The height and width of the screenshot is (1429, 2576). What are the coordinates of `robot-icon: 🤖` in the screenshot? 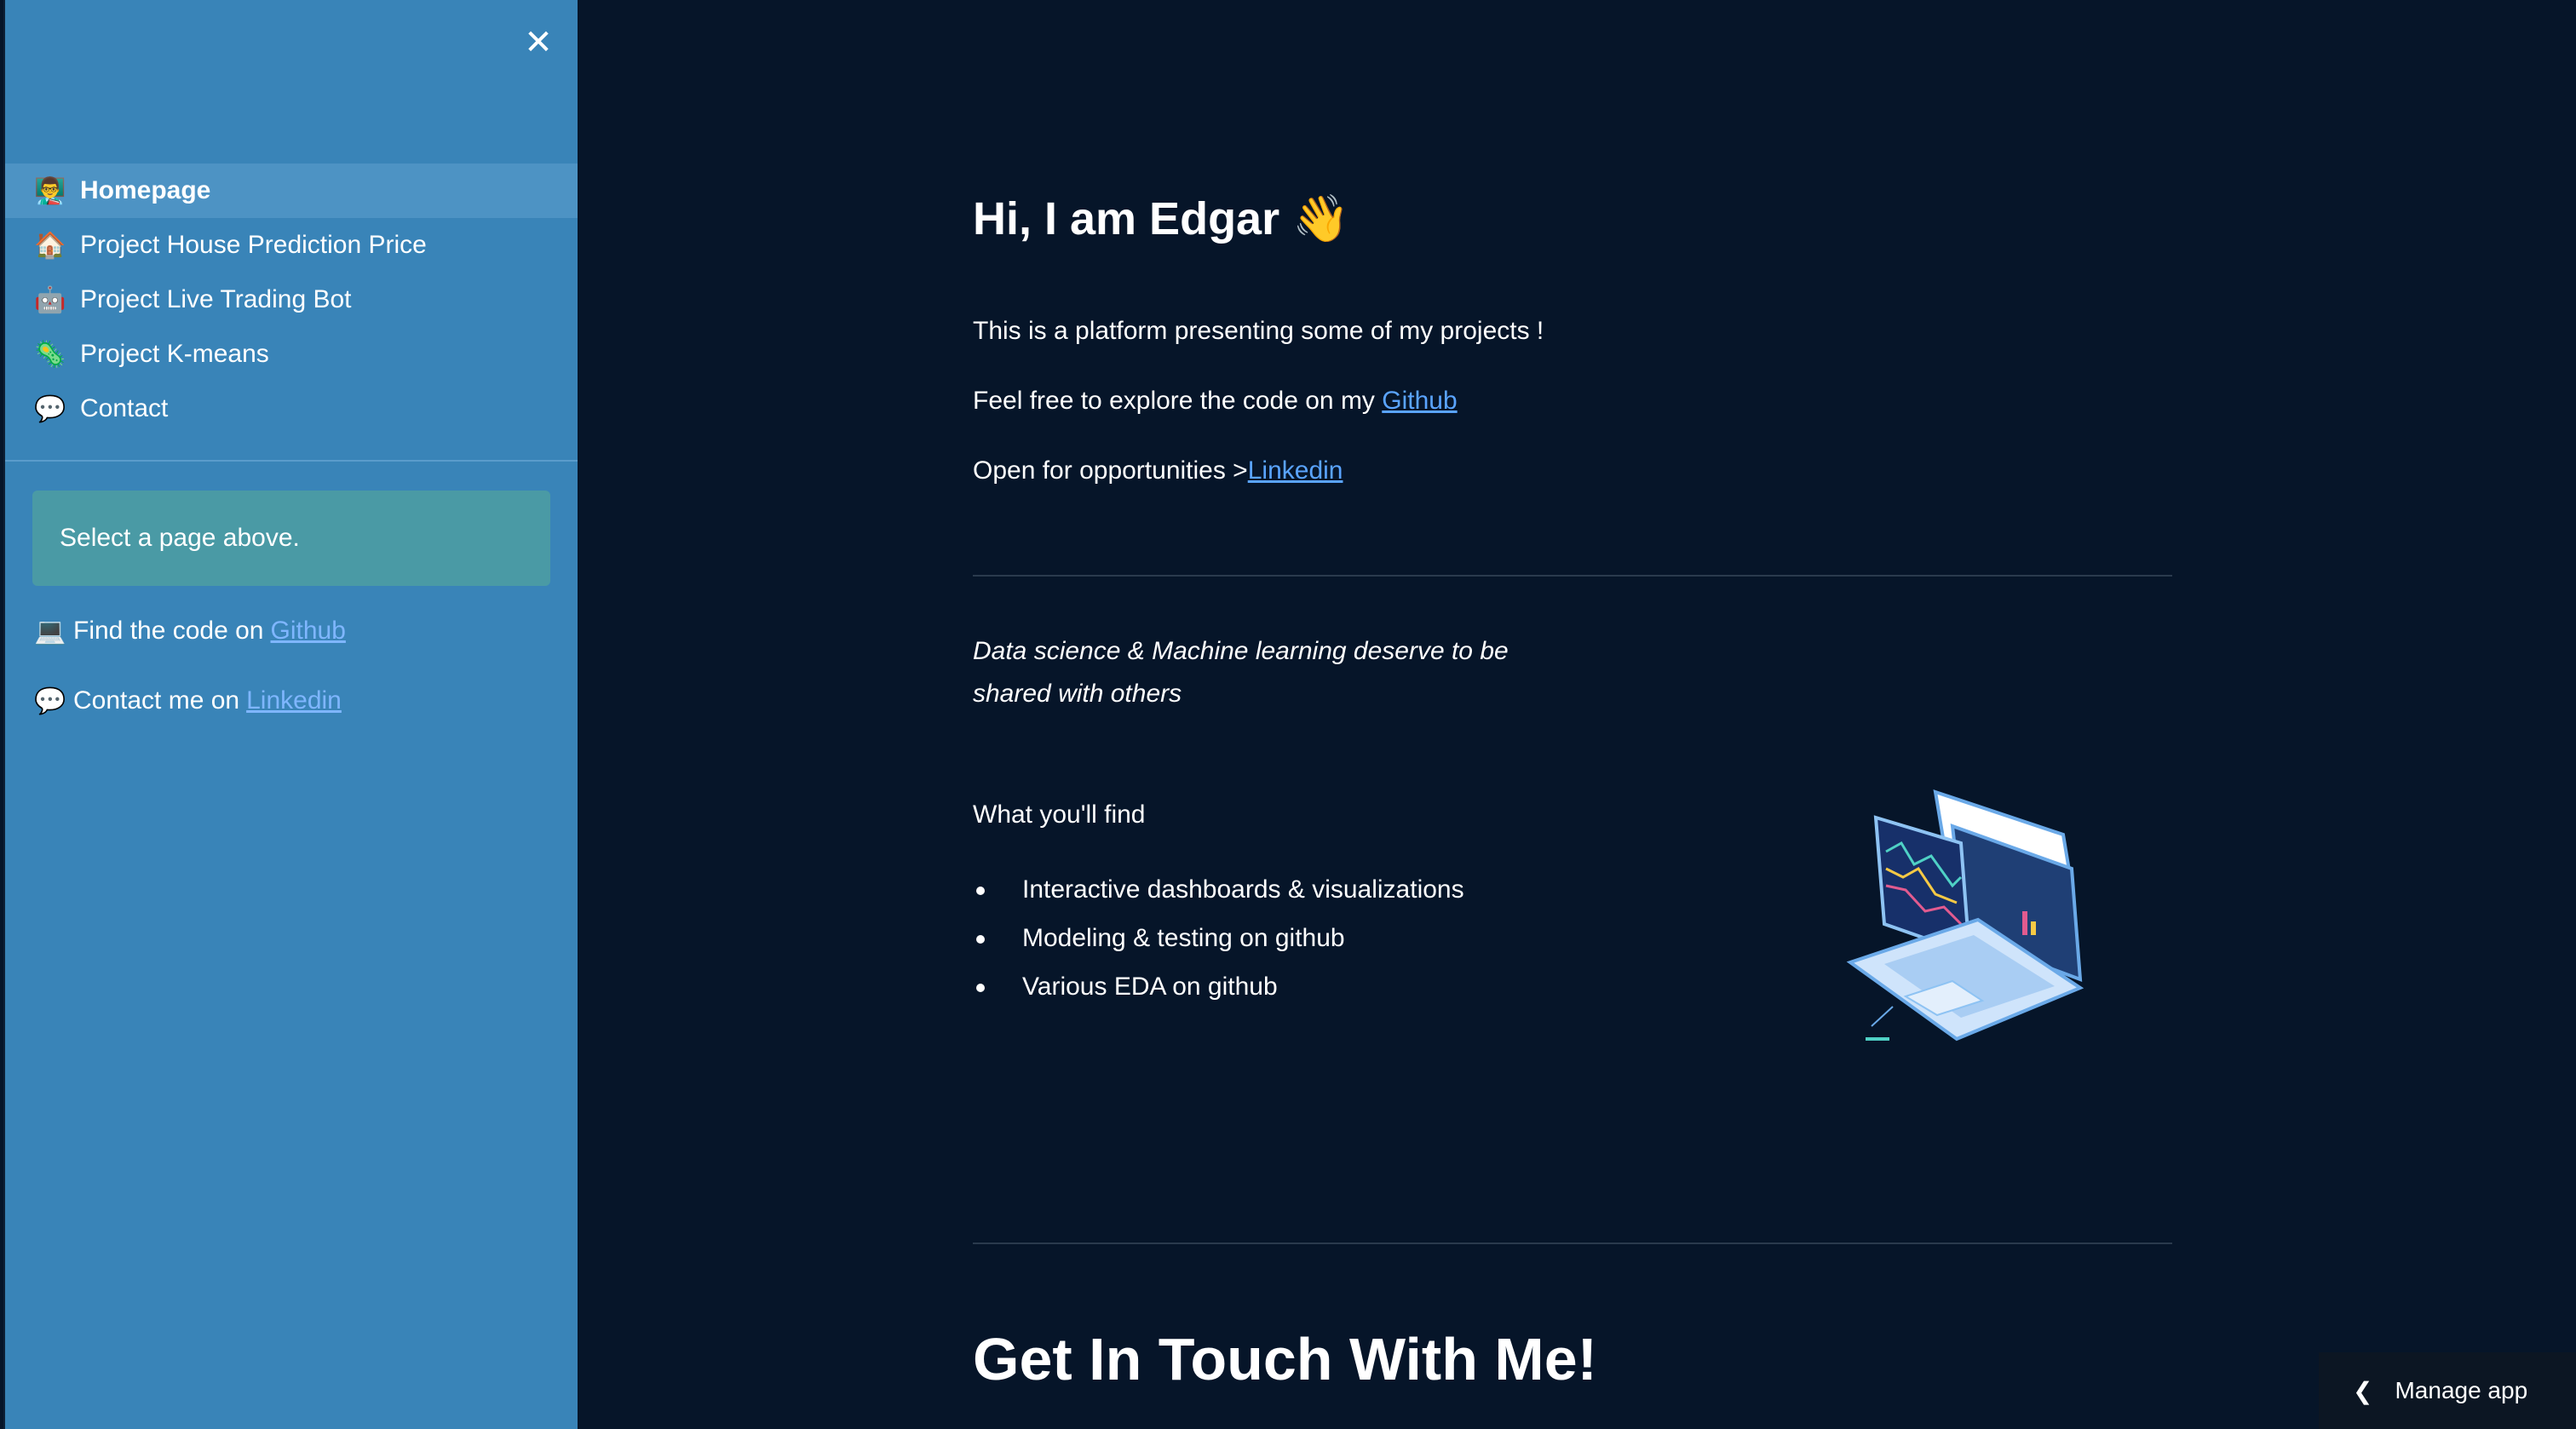 It's located at (50, 299).